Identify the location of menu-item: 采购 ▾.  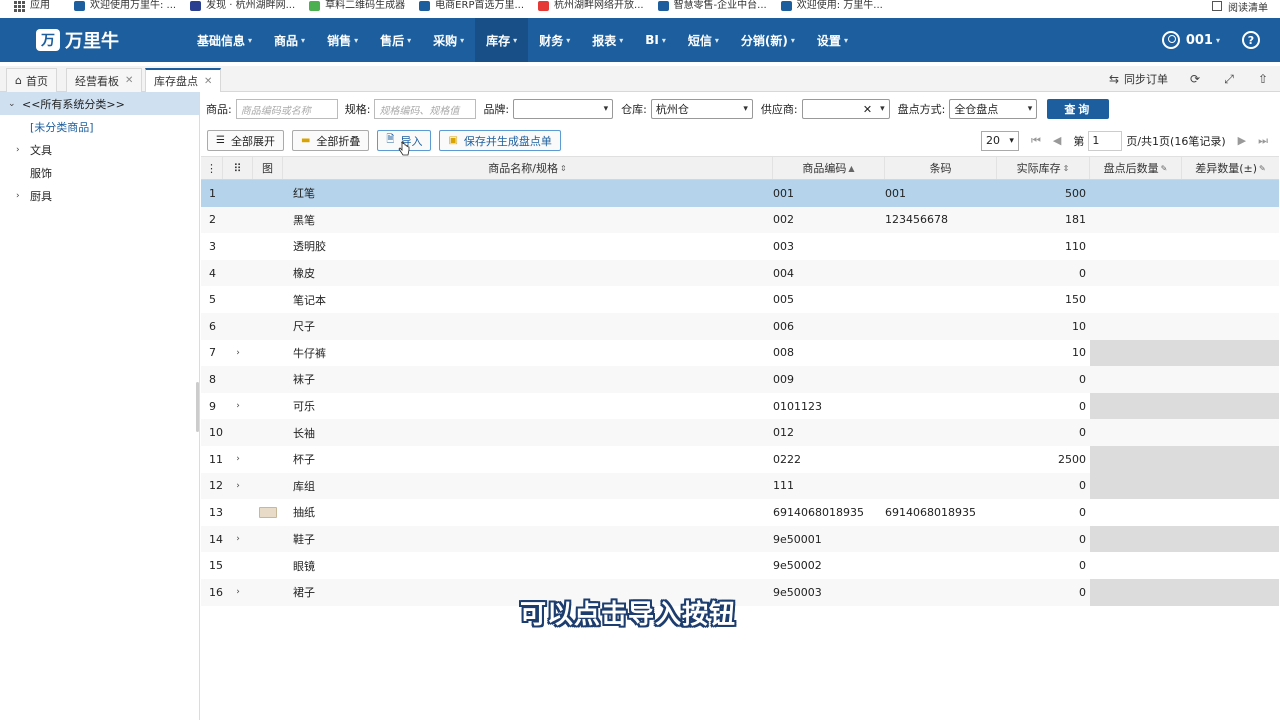
(448, 40).